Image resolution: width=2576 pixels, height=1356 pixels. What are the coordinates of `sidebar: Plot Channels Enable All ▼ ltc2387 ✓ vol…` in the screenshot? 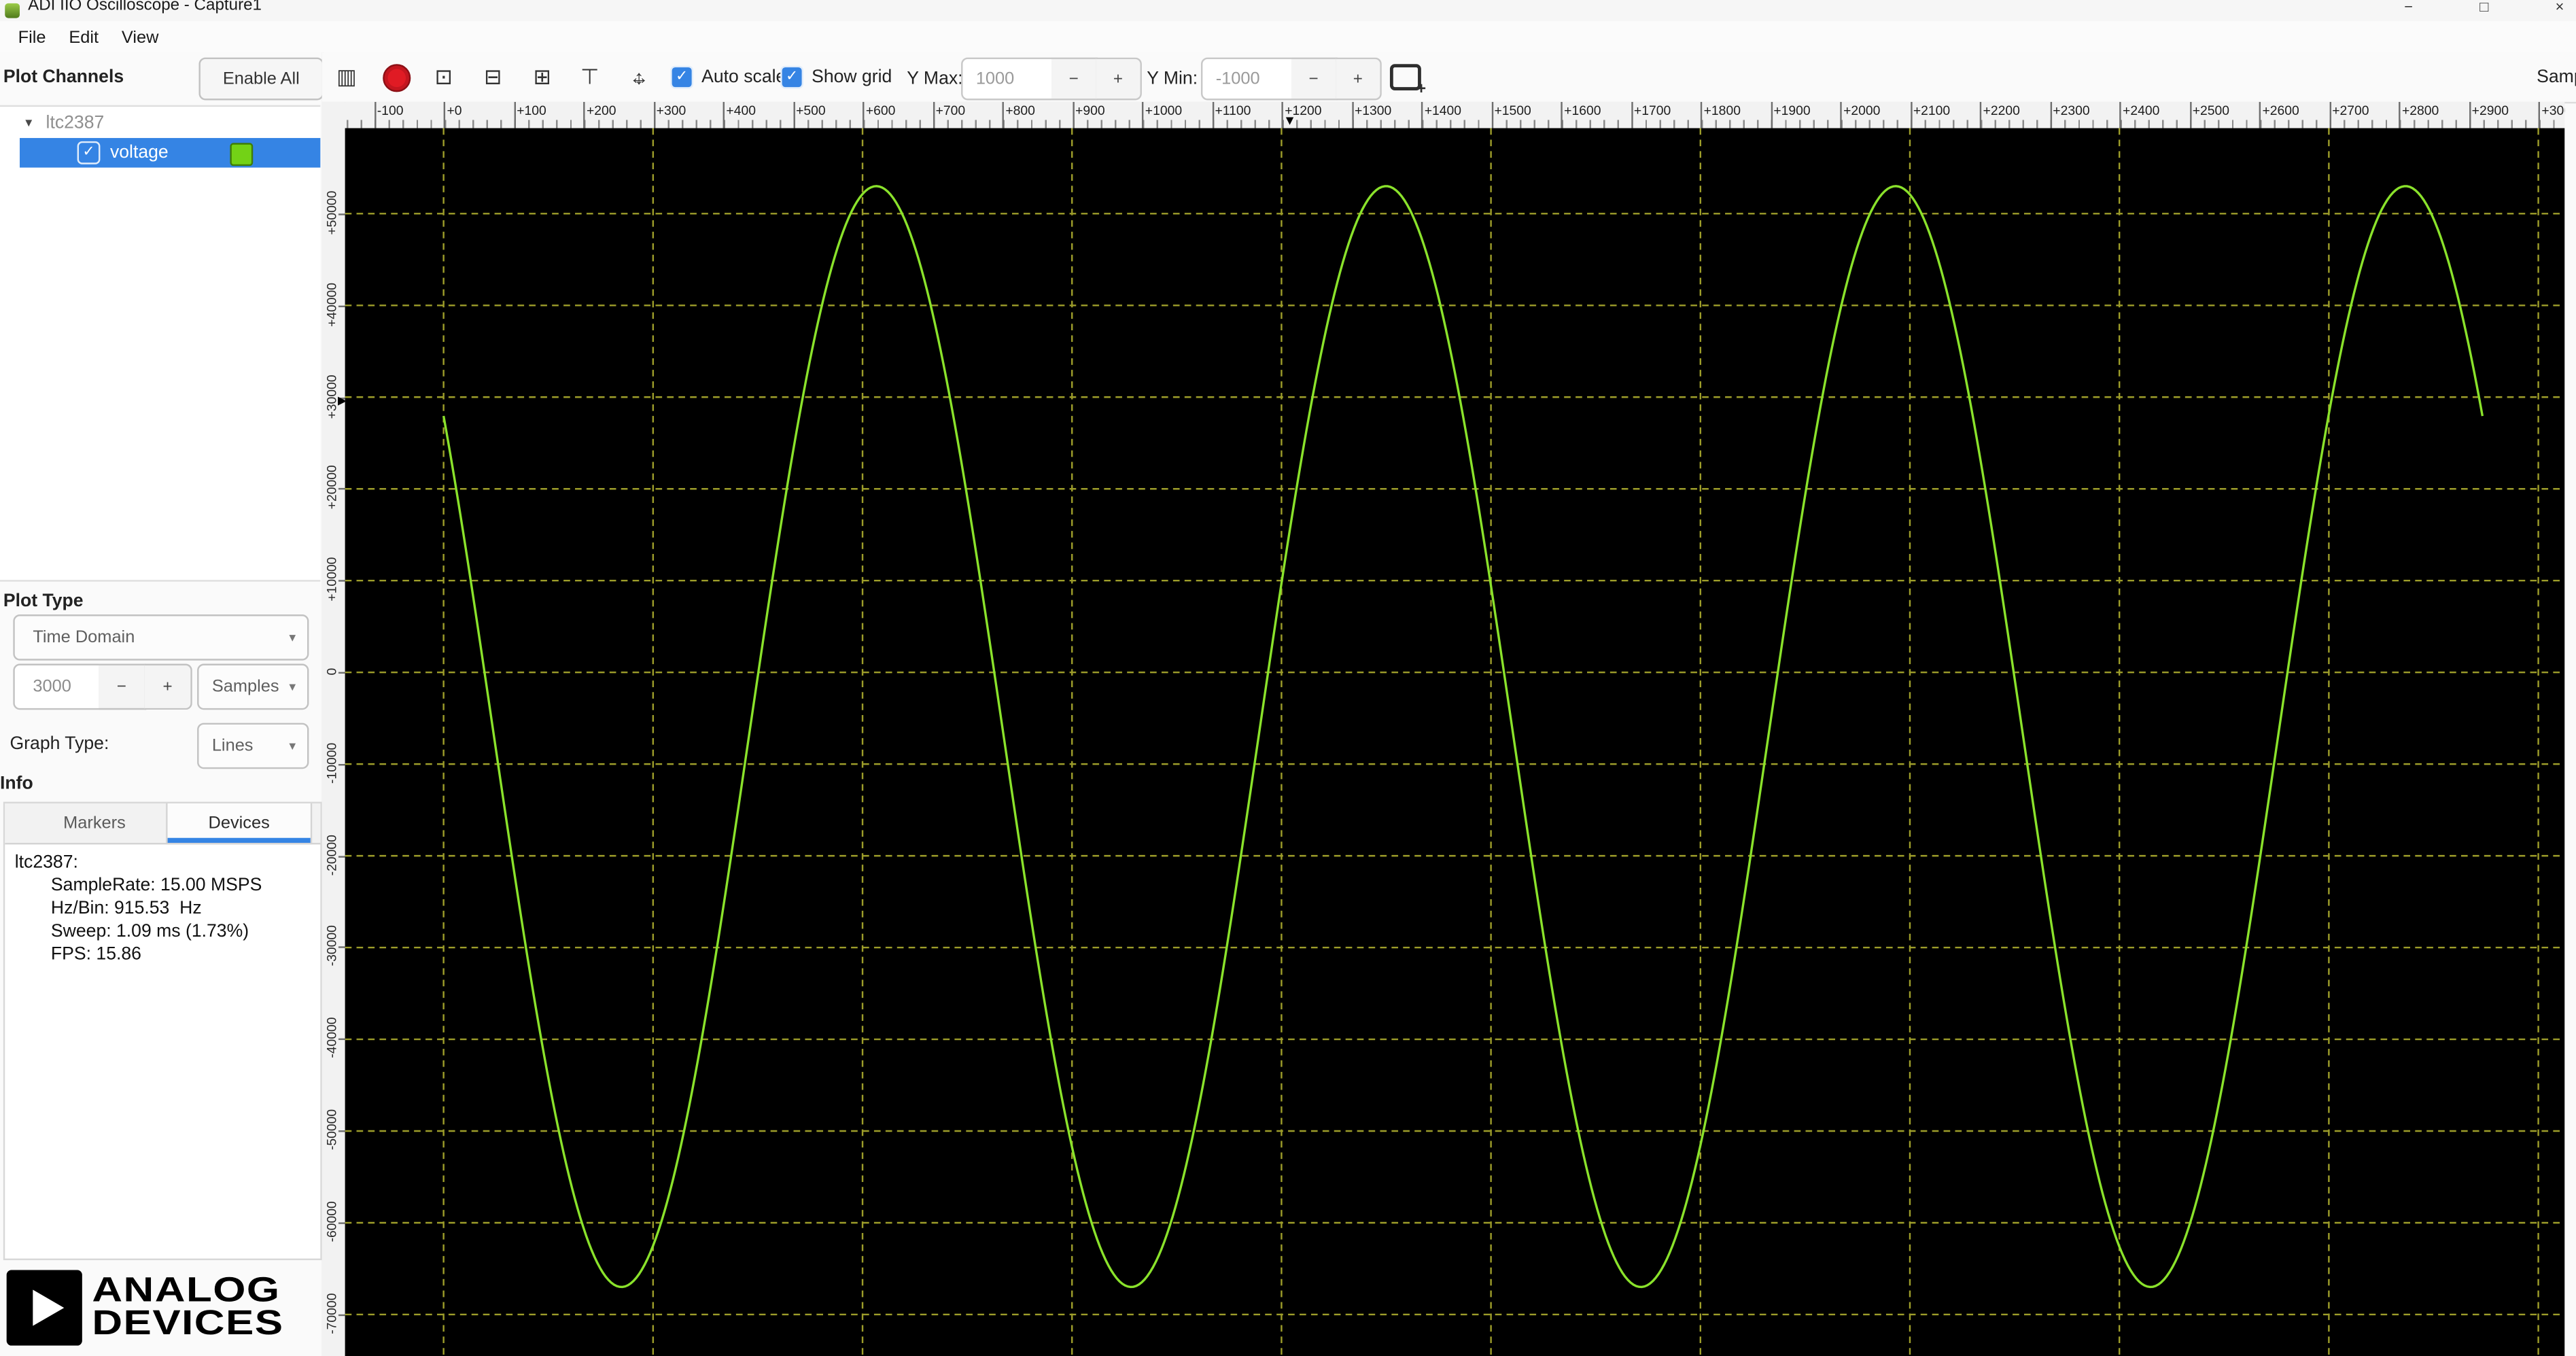 It's located at (162, 704).